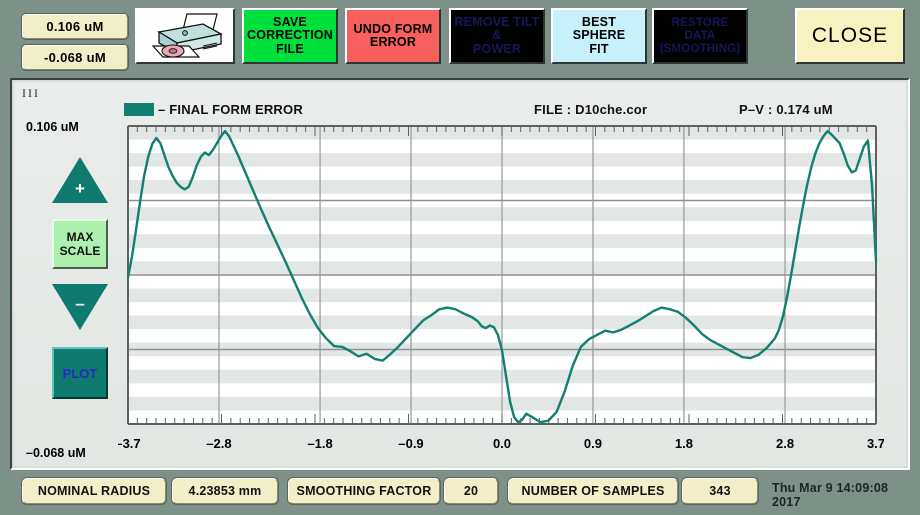  I want to click on undo-form-error-label: UNDO FORM ERROR, so click(393, 35).